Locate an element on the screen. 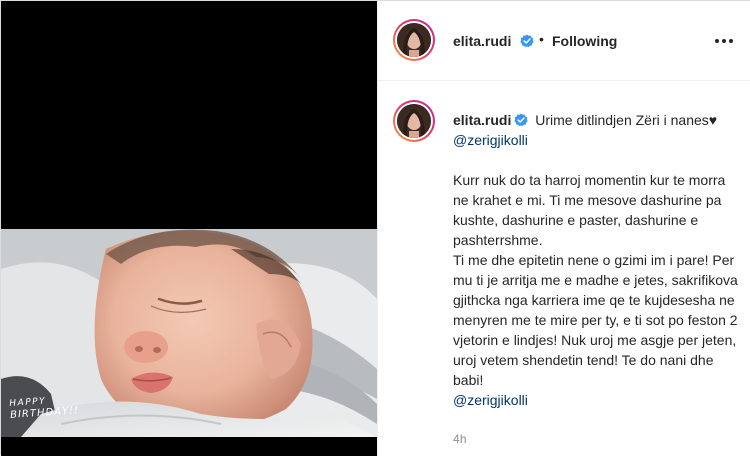 The height and width of the screenshot is (456, 750). mention-link: @zerigjikolli is located at coordinates (490, 140).